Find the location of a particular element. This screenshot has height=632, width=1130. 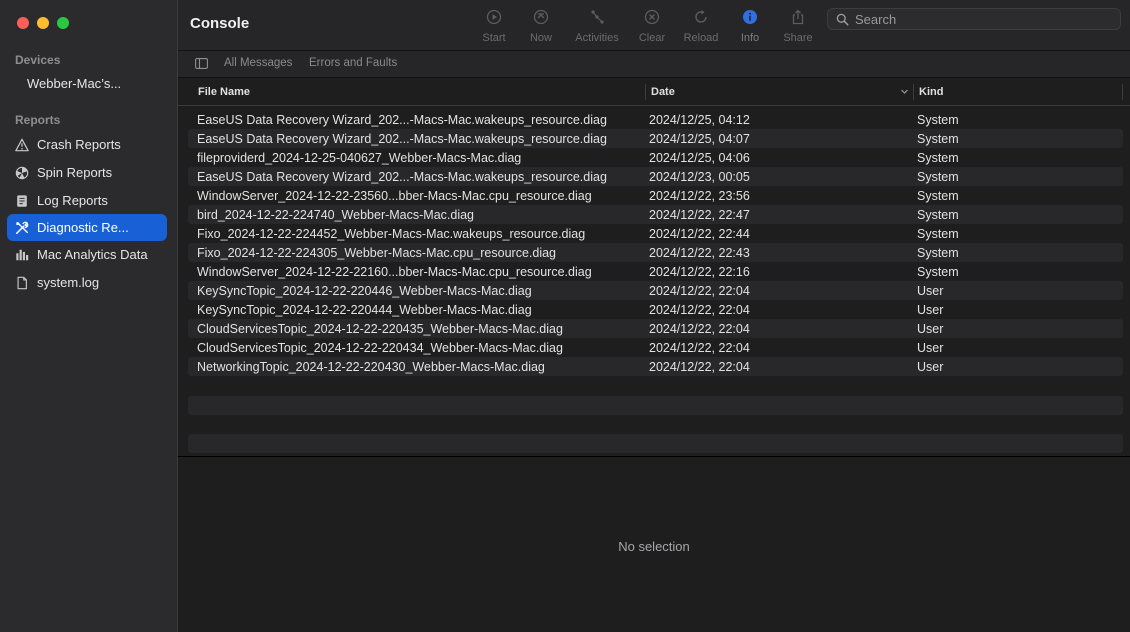

close-window-button is located at coordinates (23, 23).